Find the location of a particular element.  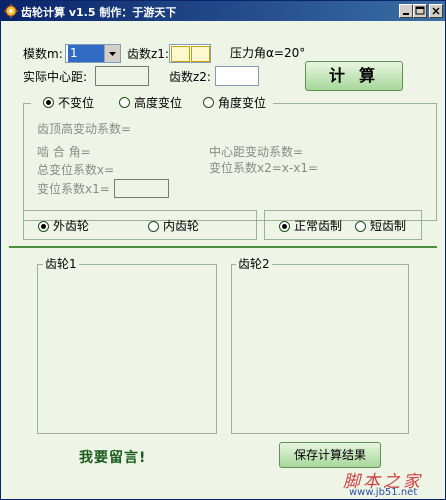

leave-message-link: 我要留言! is located at coordinates (112, 457).